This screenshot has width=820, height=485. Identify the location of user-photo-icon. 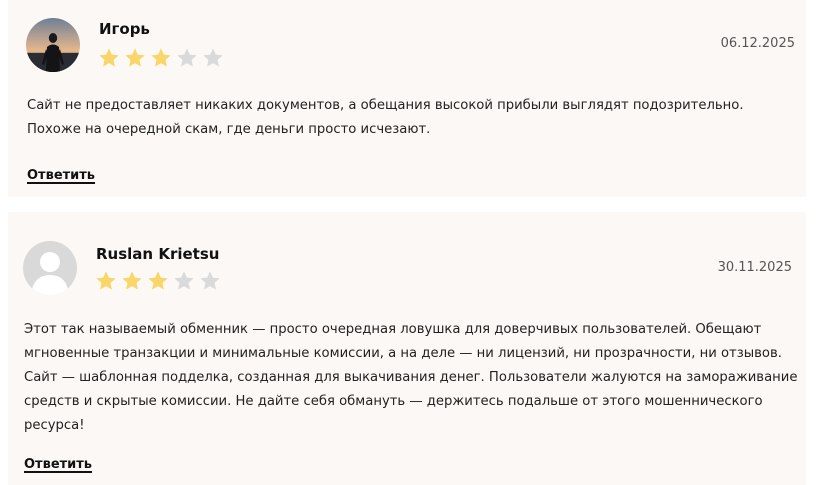
(53, 45).